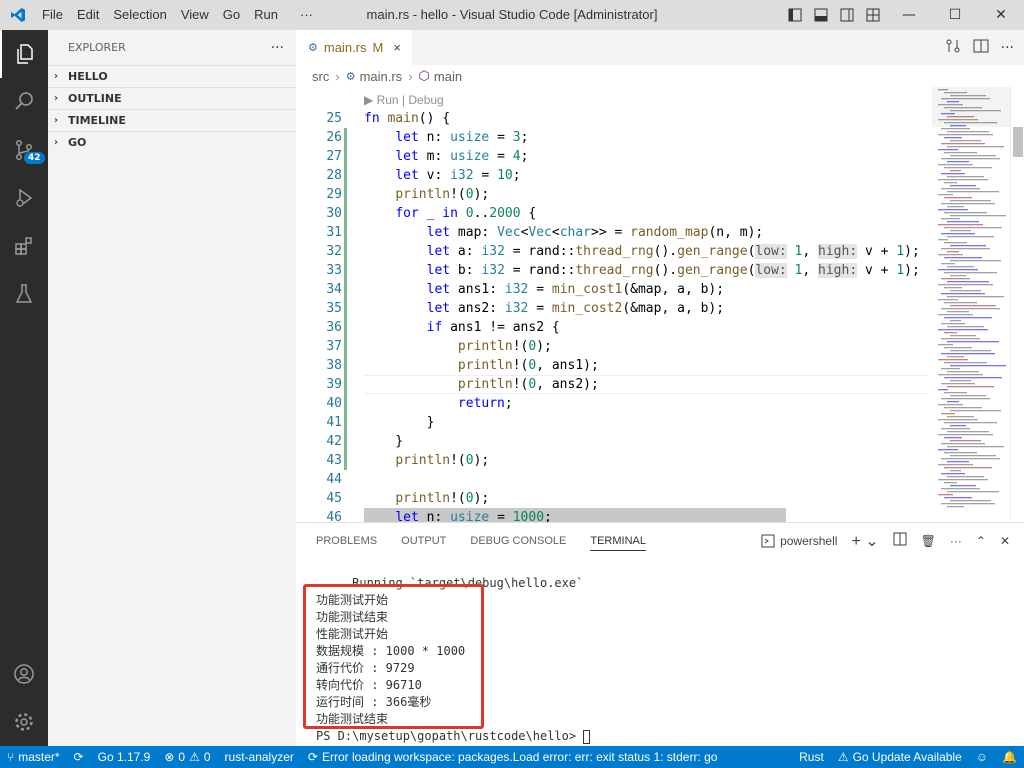 The width and height of the screenshot is (1024, 768). What do you see at coordinates (612, 384) in the screenshot?
I see `code-line: 39 println!(0, ans2);` at bounding box center [612, 384].